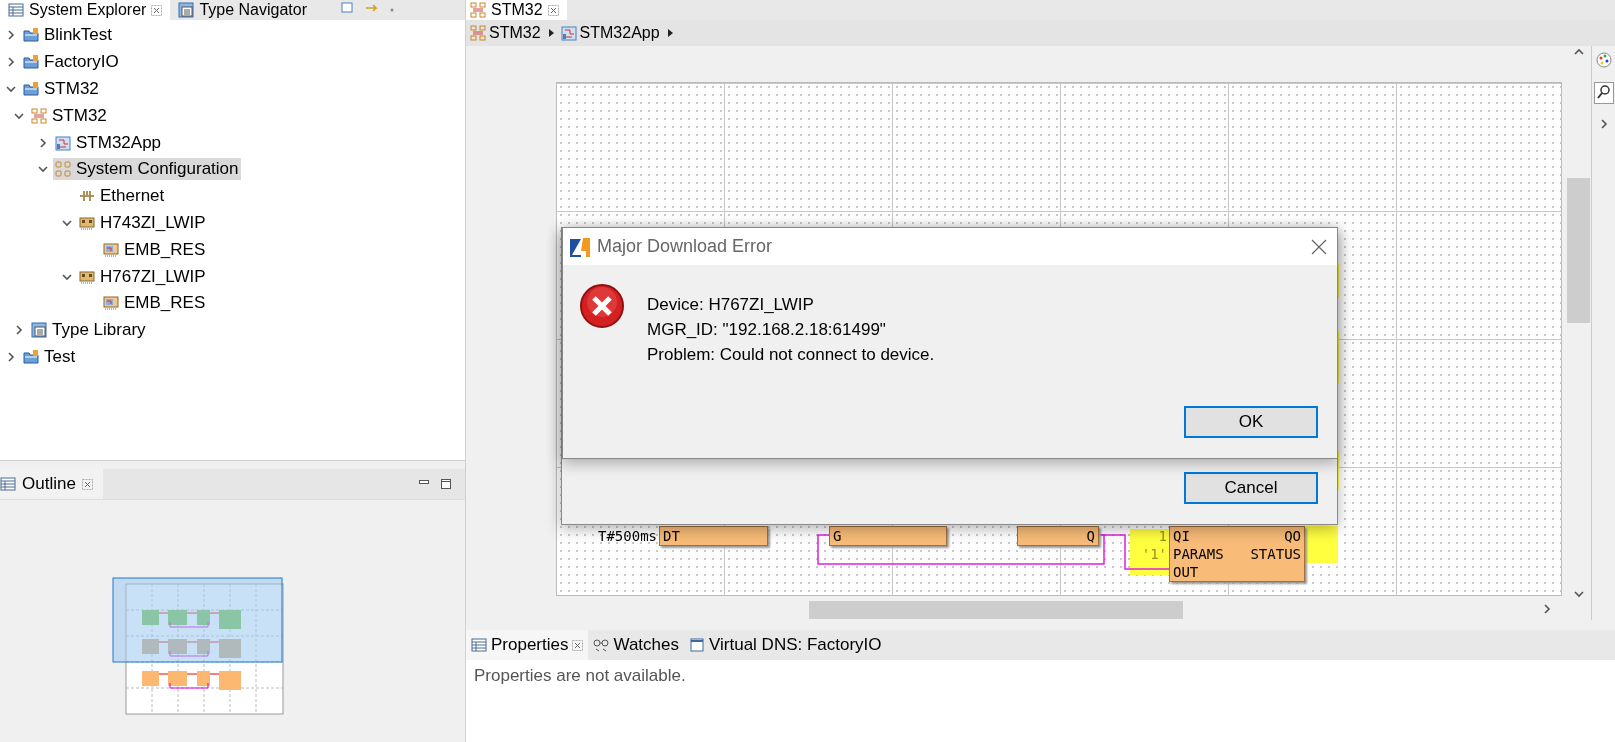 This screenshot has height=742, width=1615. What do you see at coordinates (49, 356) in the screenshot?
I see `tree-item: Test` at bounding box center [49, 356].